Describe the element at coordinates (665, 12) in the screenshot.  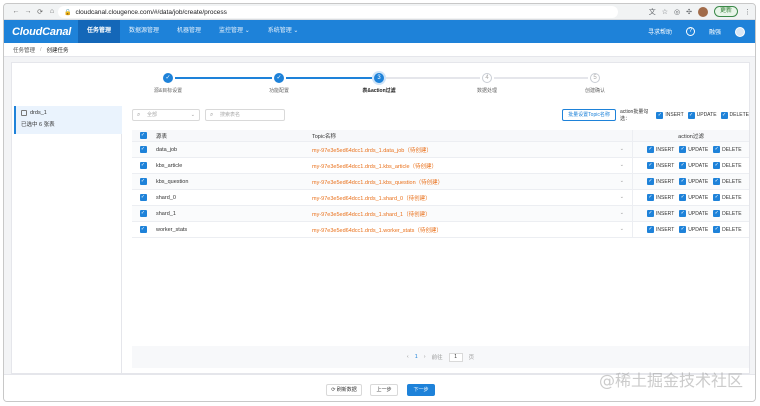
I see `star-icon: ☆` at that location.